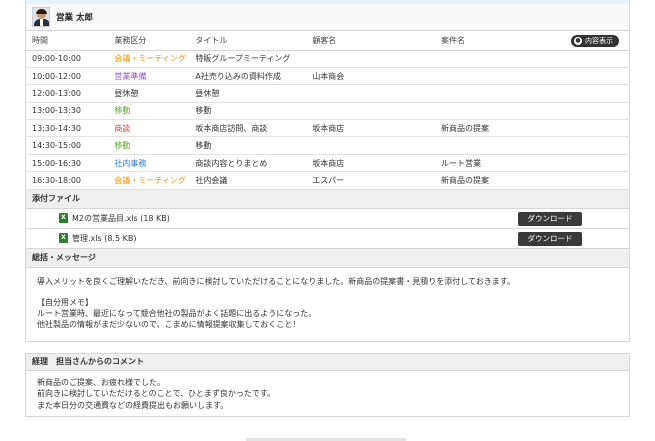 This screenshot has width=655, height=441. I want to click on cell-time: 12:00-13:00, so click(67, 93).